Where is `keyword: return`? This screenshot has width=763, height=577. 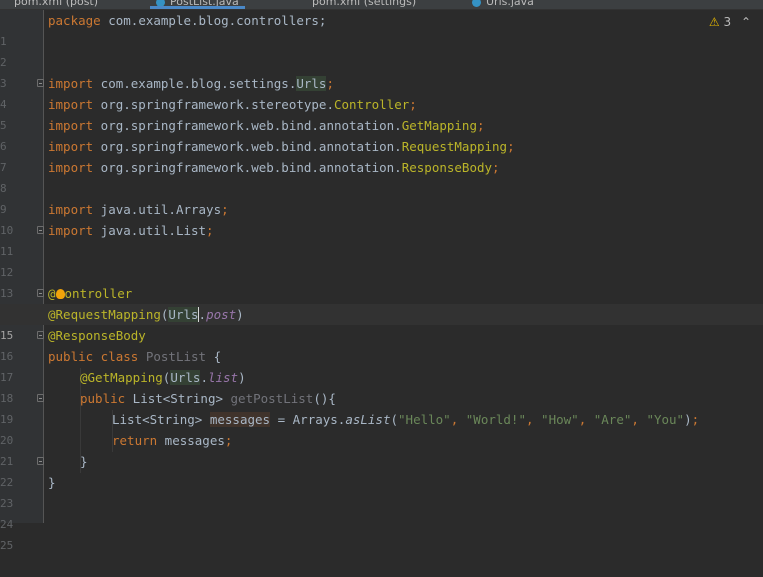
keyword: return is located at coordinates (135, 440).